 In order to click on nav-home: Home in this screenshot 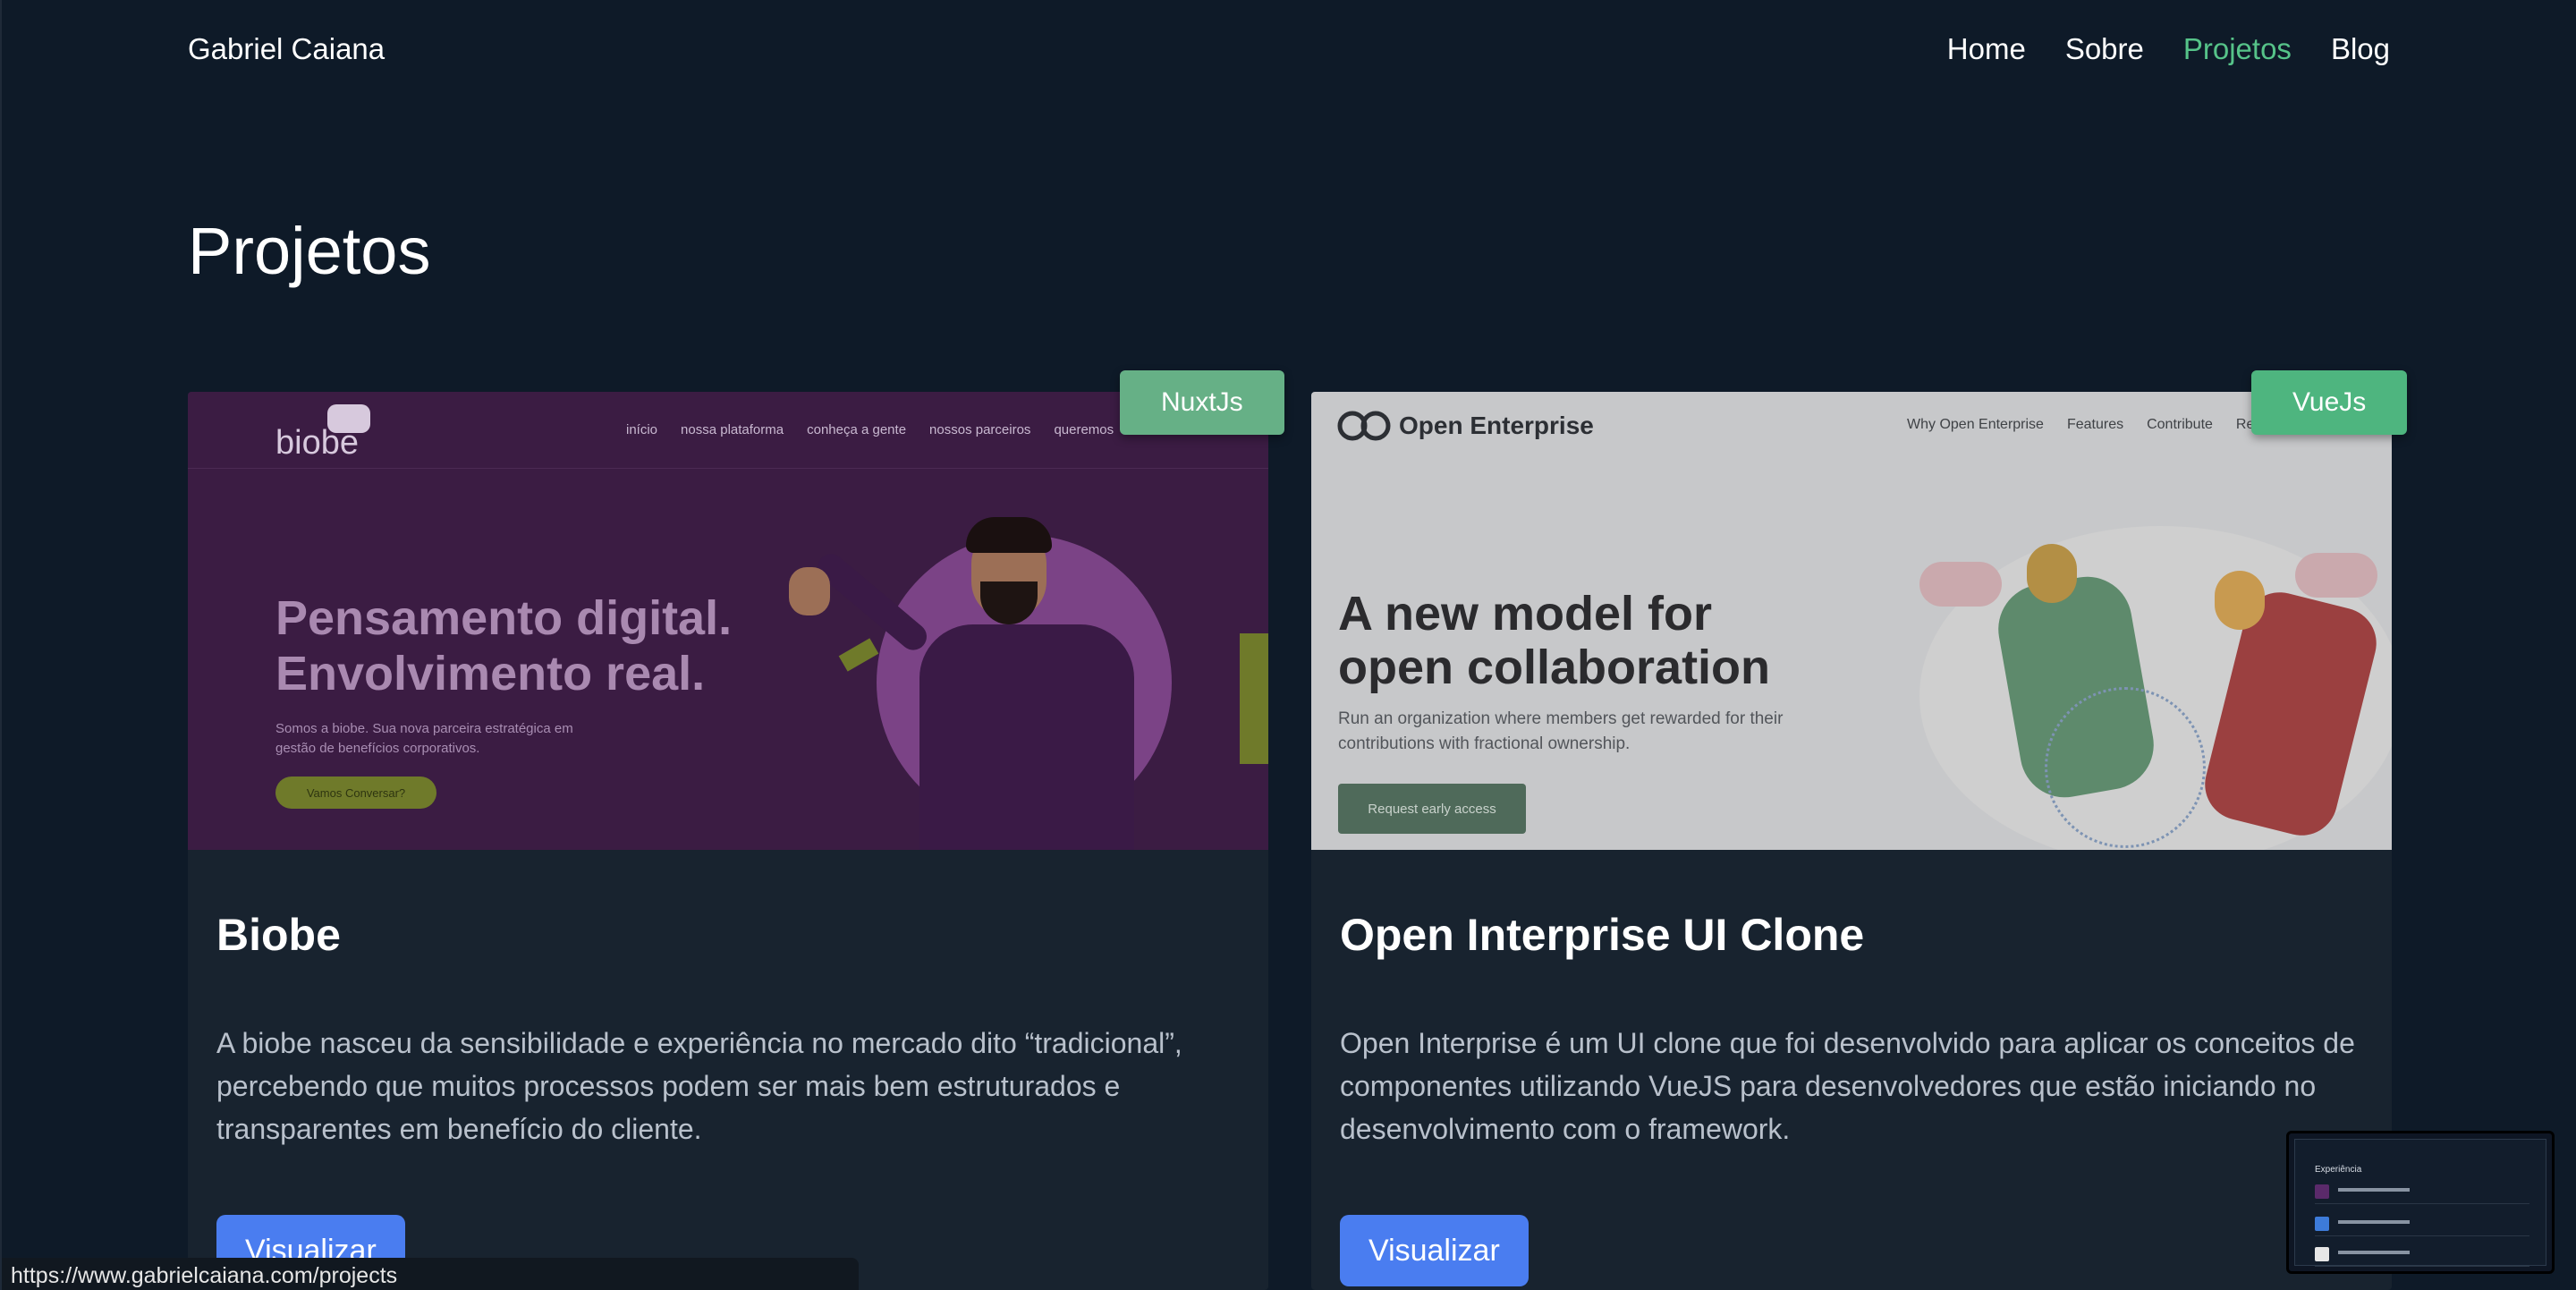, I will do `click(1986, 49)`.